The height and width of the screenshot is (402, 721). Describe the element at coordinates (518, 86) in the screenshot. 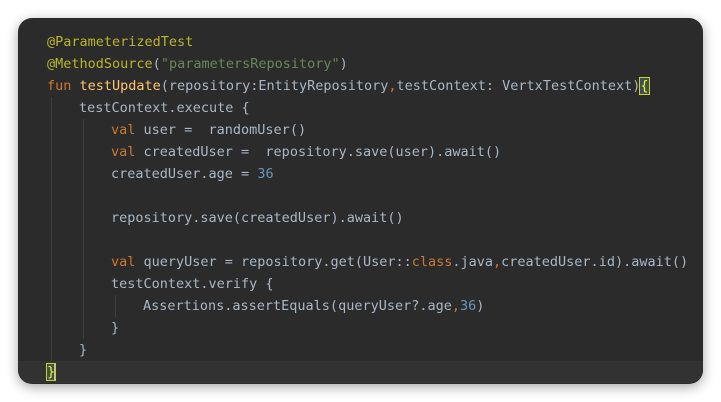

I see `code-token: testContext: VertxTestContext)` at that location.